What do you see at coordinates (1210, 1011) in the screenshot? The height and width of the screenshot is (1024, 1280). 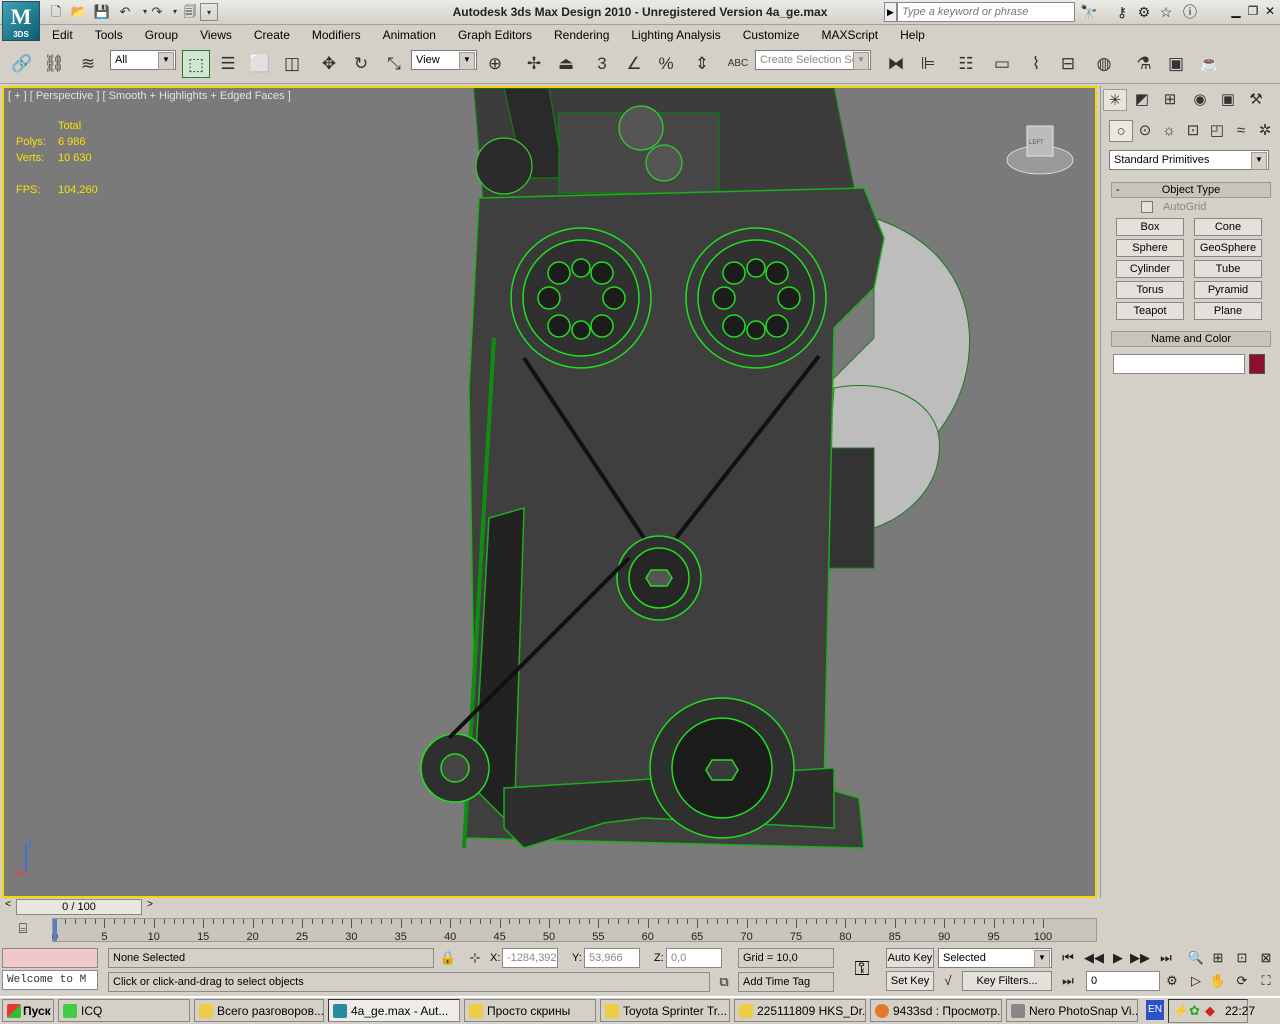 I see `antivirus-icon: ◆` at bounding box center [1210, 1011].